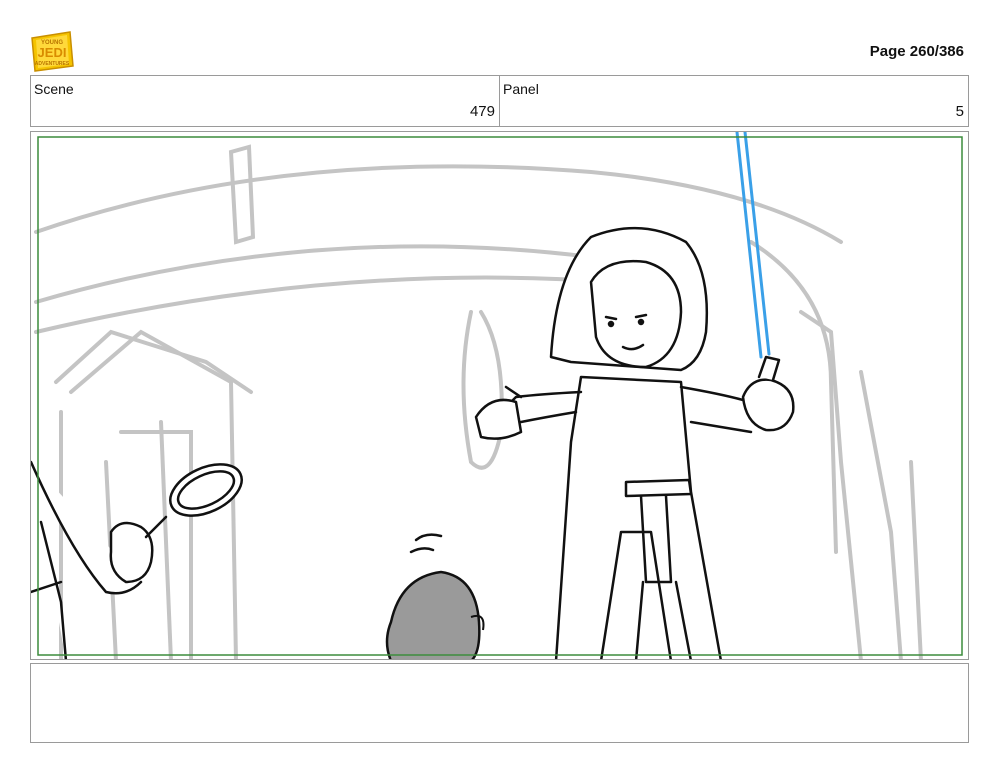  Describe the element at coordinates (733, 101) in the screenshot. I see `panel-cell: Panel 5` at that location.